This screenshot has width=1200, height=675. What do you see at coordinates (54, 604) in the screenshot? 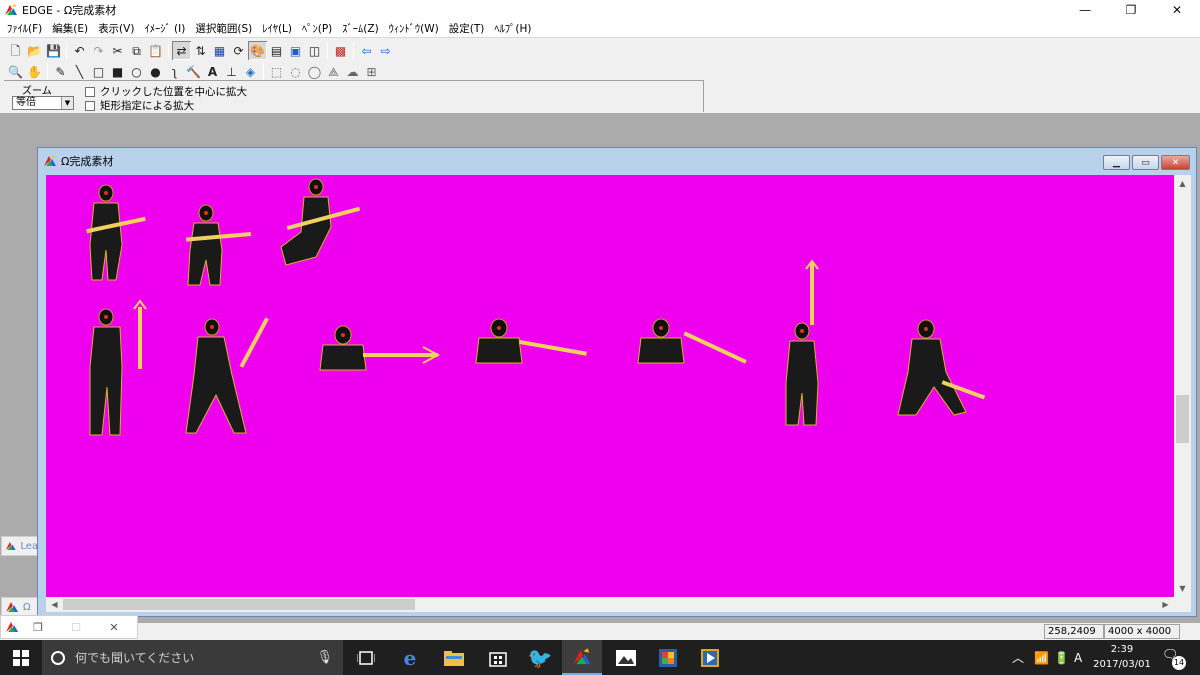
I see `scroll-left-icon: ◀` at bounding box center [54, 604].